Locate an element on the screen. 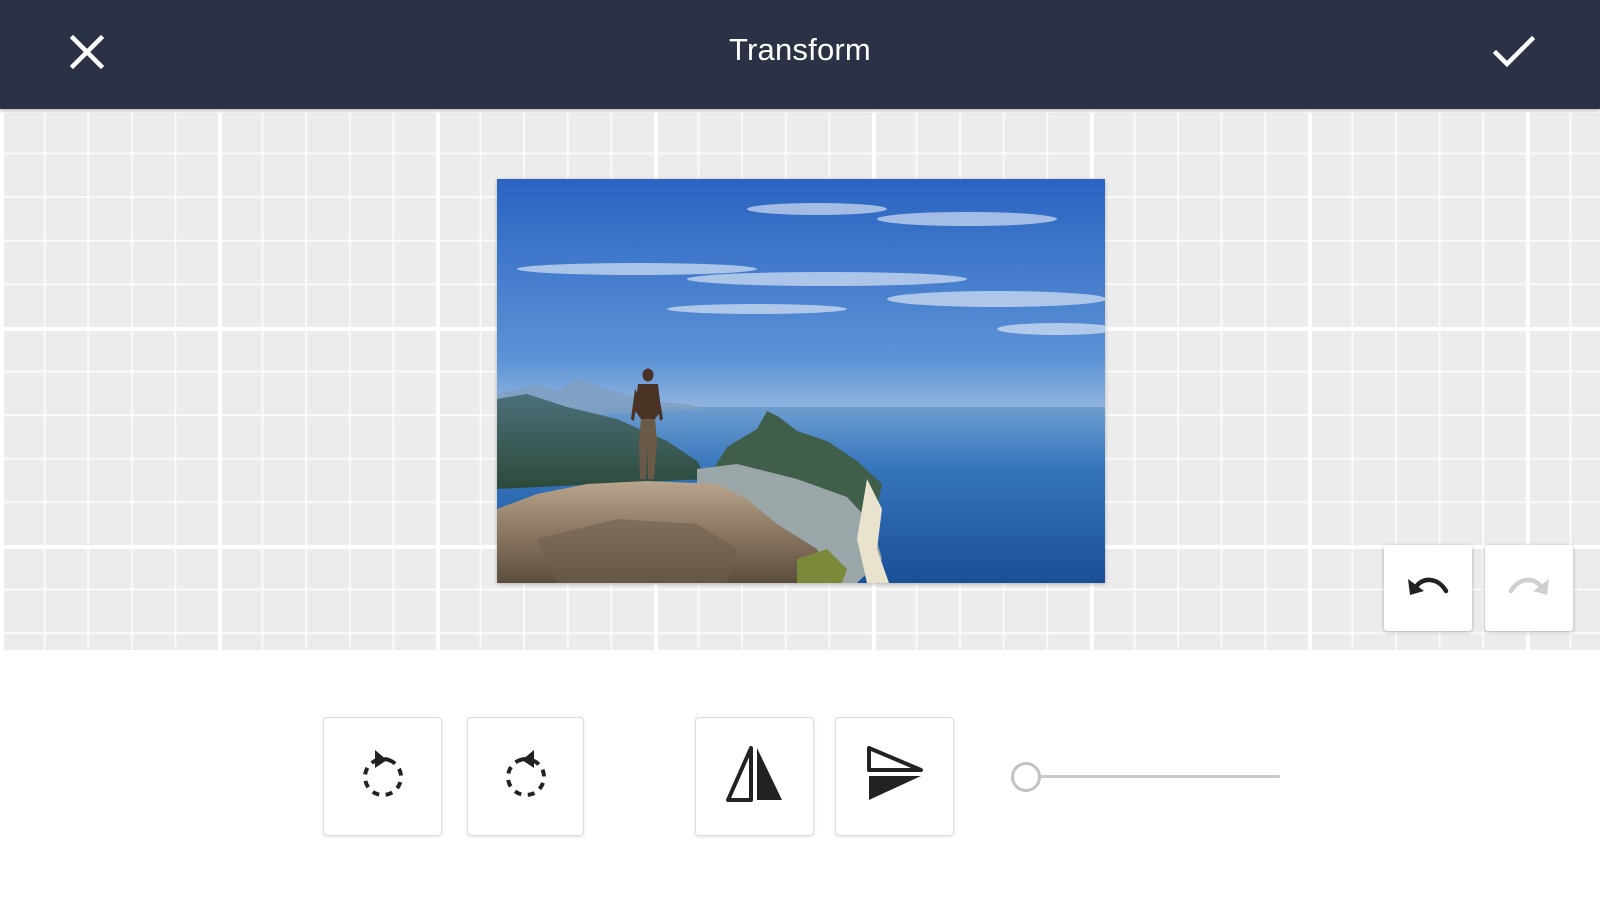  confirm-button is located at coordinates (1514, 54).